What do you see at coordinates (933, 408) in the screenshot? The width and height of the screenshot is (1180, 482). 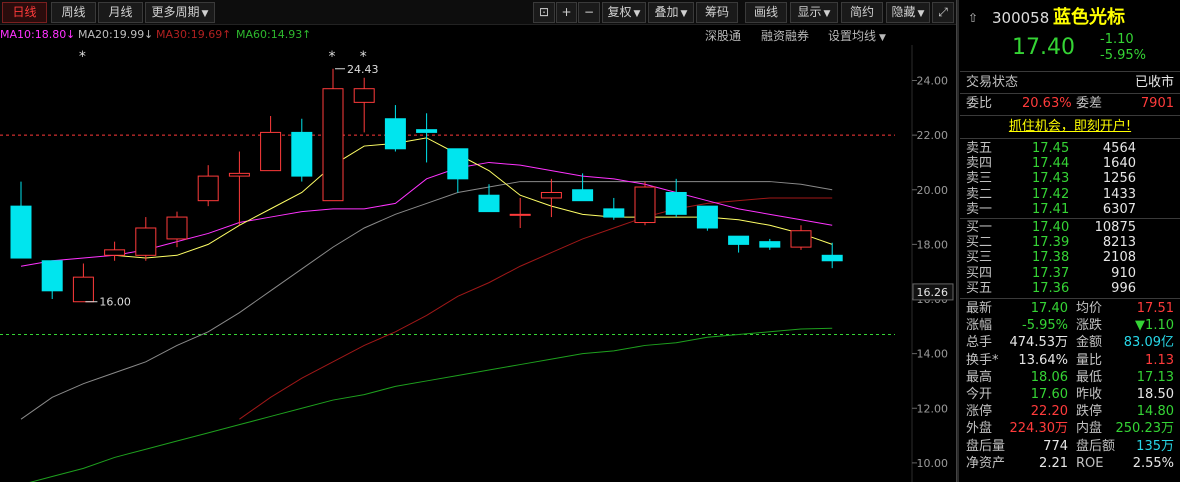 I see `y-tick-label: 12.00` at bounding box center [933, 408].